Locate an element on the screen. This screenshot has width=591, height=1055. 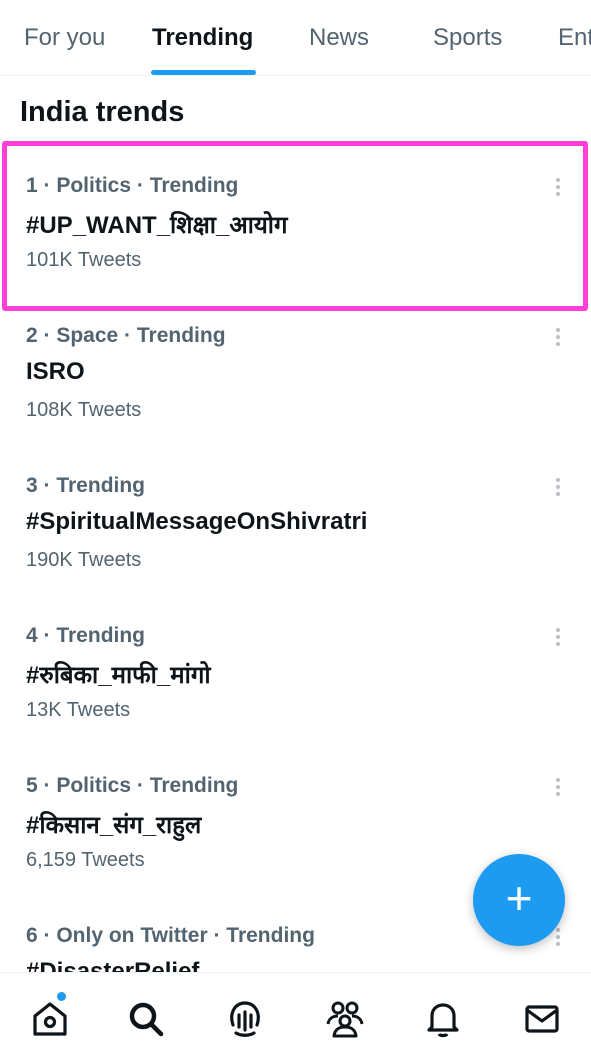
trend-meta: 3 · Trending is located at coordinates (86, 485).